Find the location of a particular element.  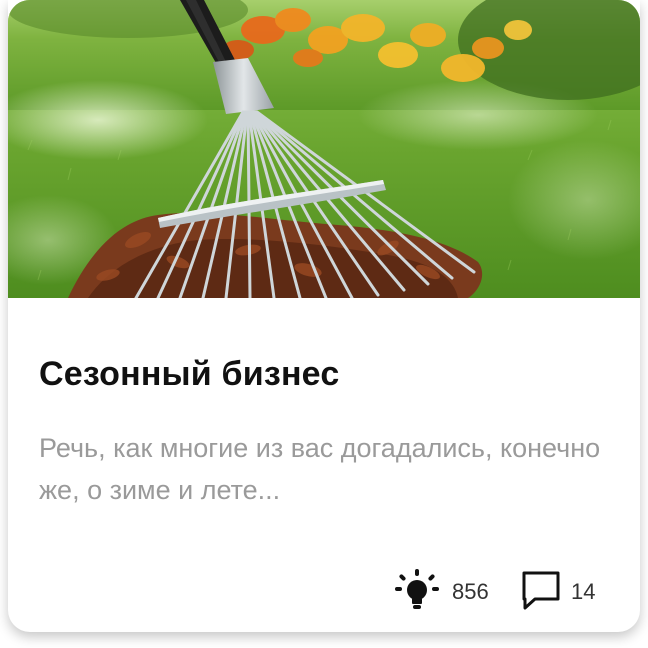

comments-count: 14 is located at coordinates (583, 591).